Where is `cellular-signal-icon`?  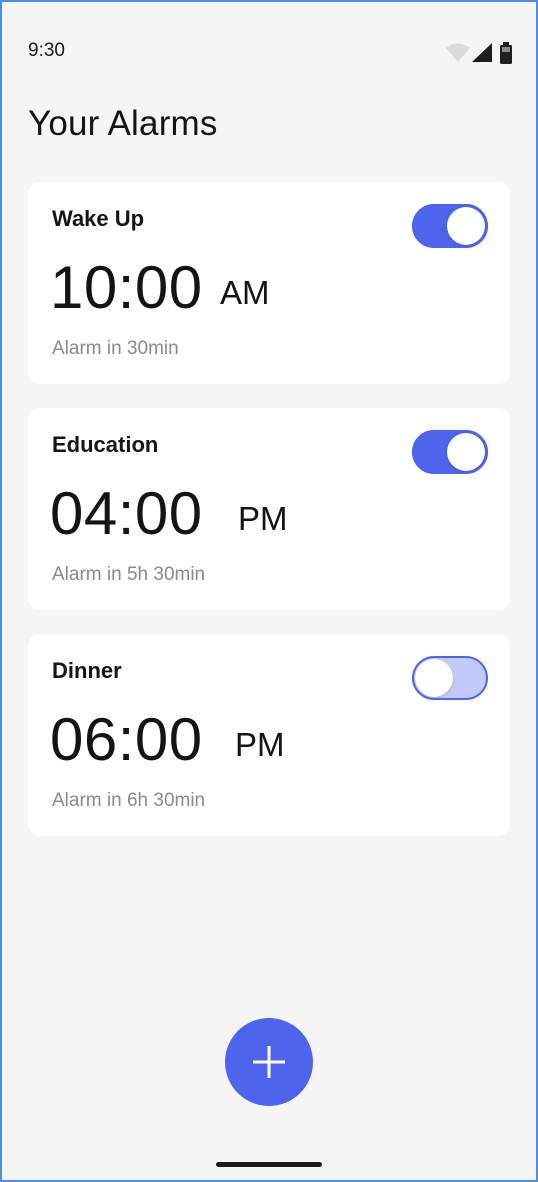
cellular-signal-icon is located at coordinates (482, 52).